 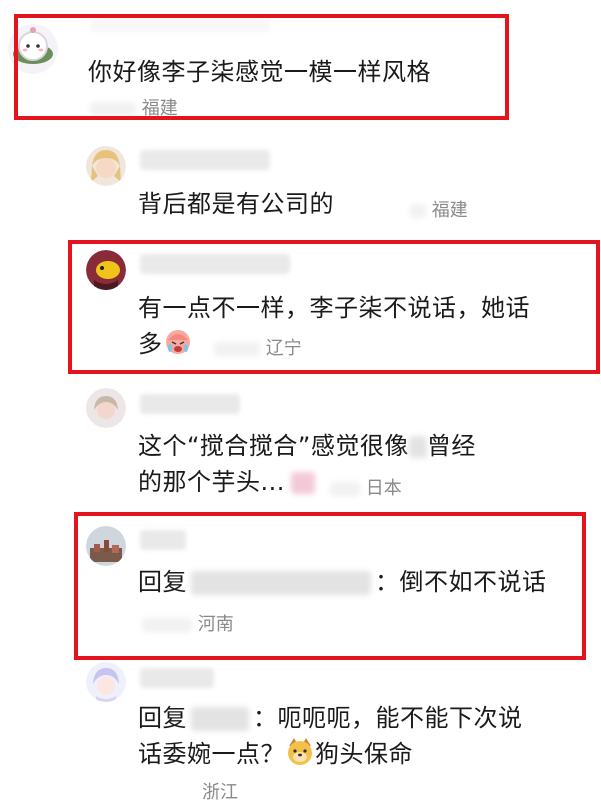 I want to click on reply-to-username-blurred, so click(x=220, y=719).